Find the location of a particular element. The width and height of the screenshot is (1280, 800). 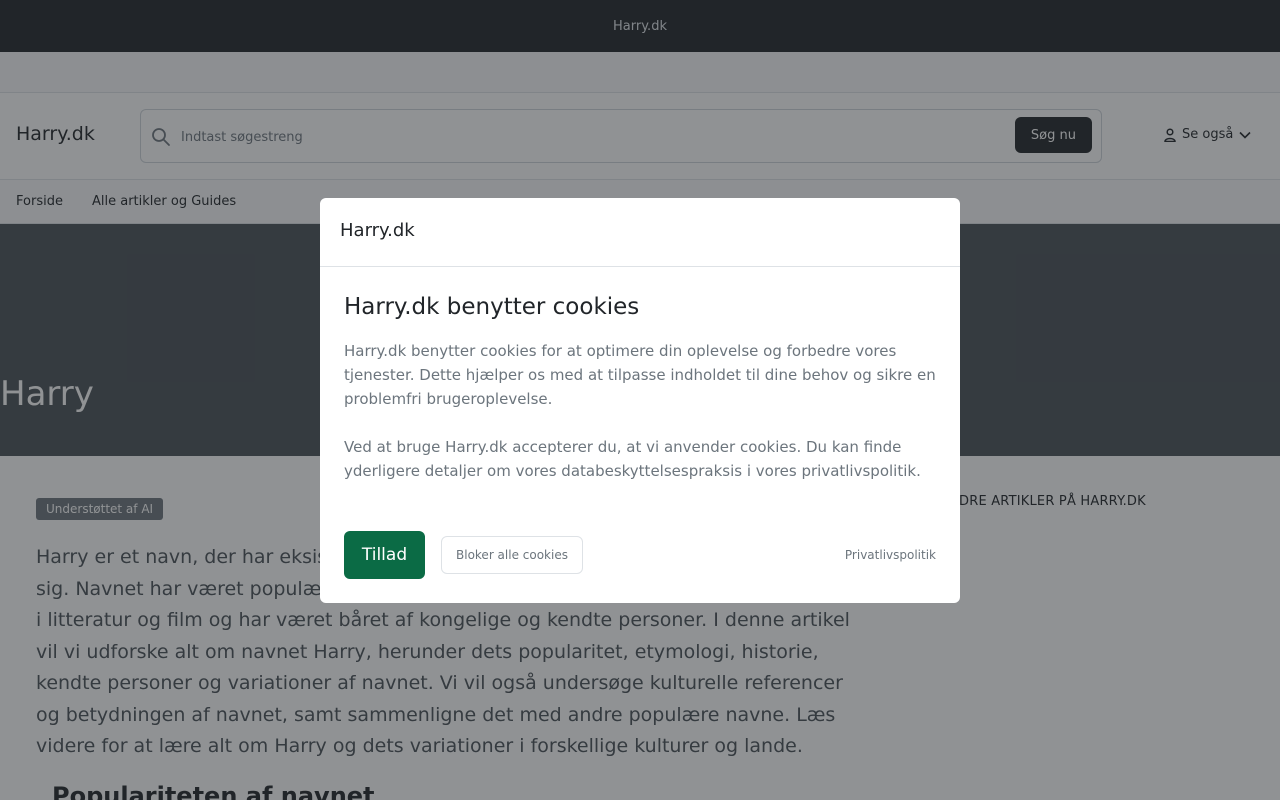

block-cookies-button: Bloker alle cookies is located at coordinates (512, 555).